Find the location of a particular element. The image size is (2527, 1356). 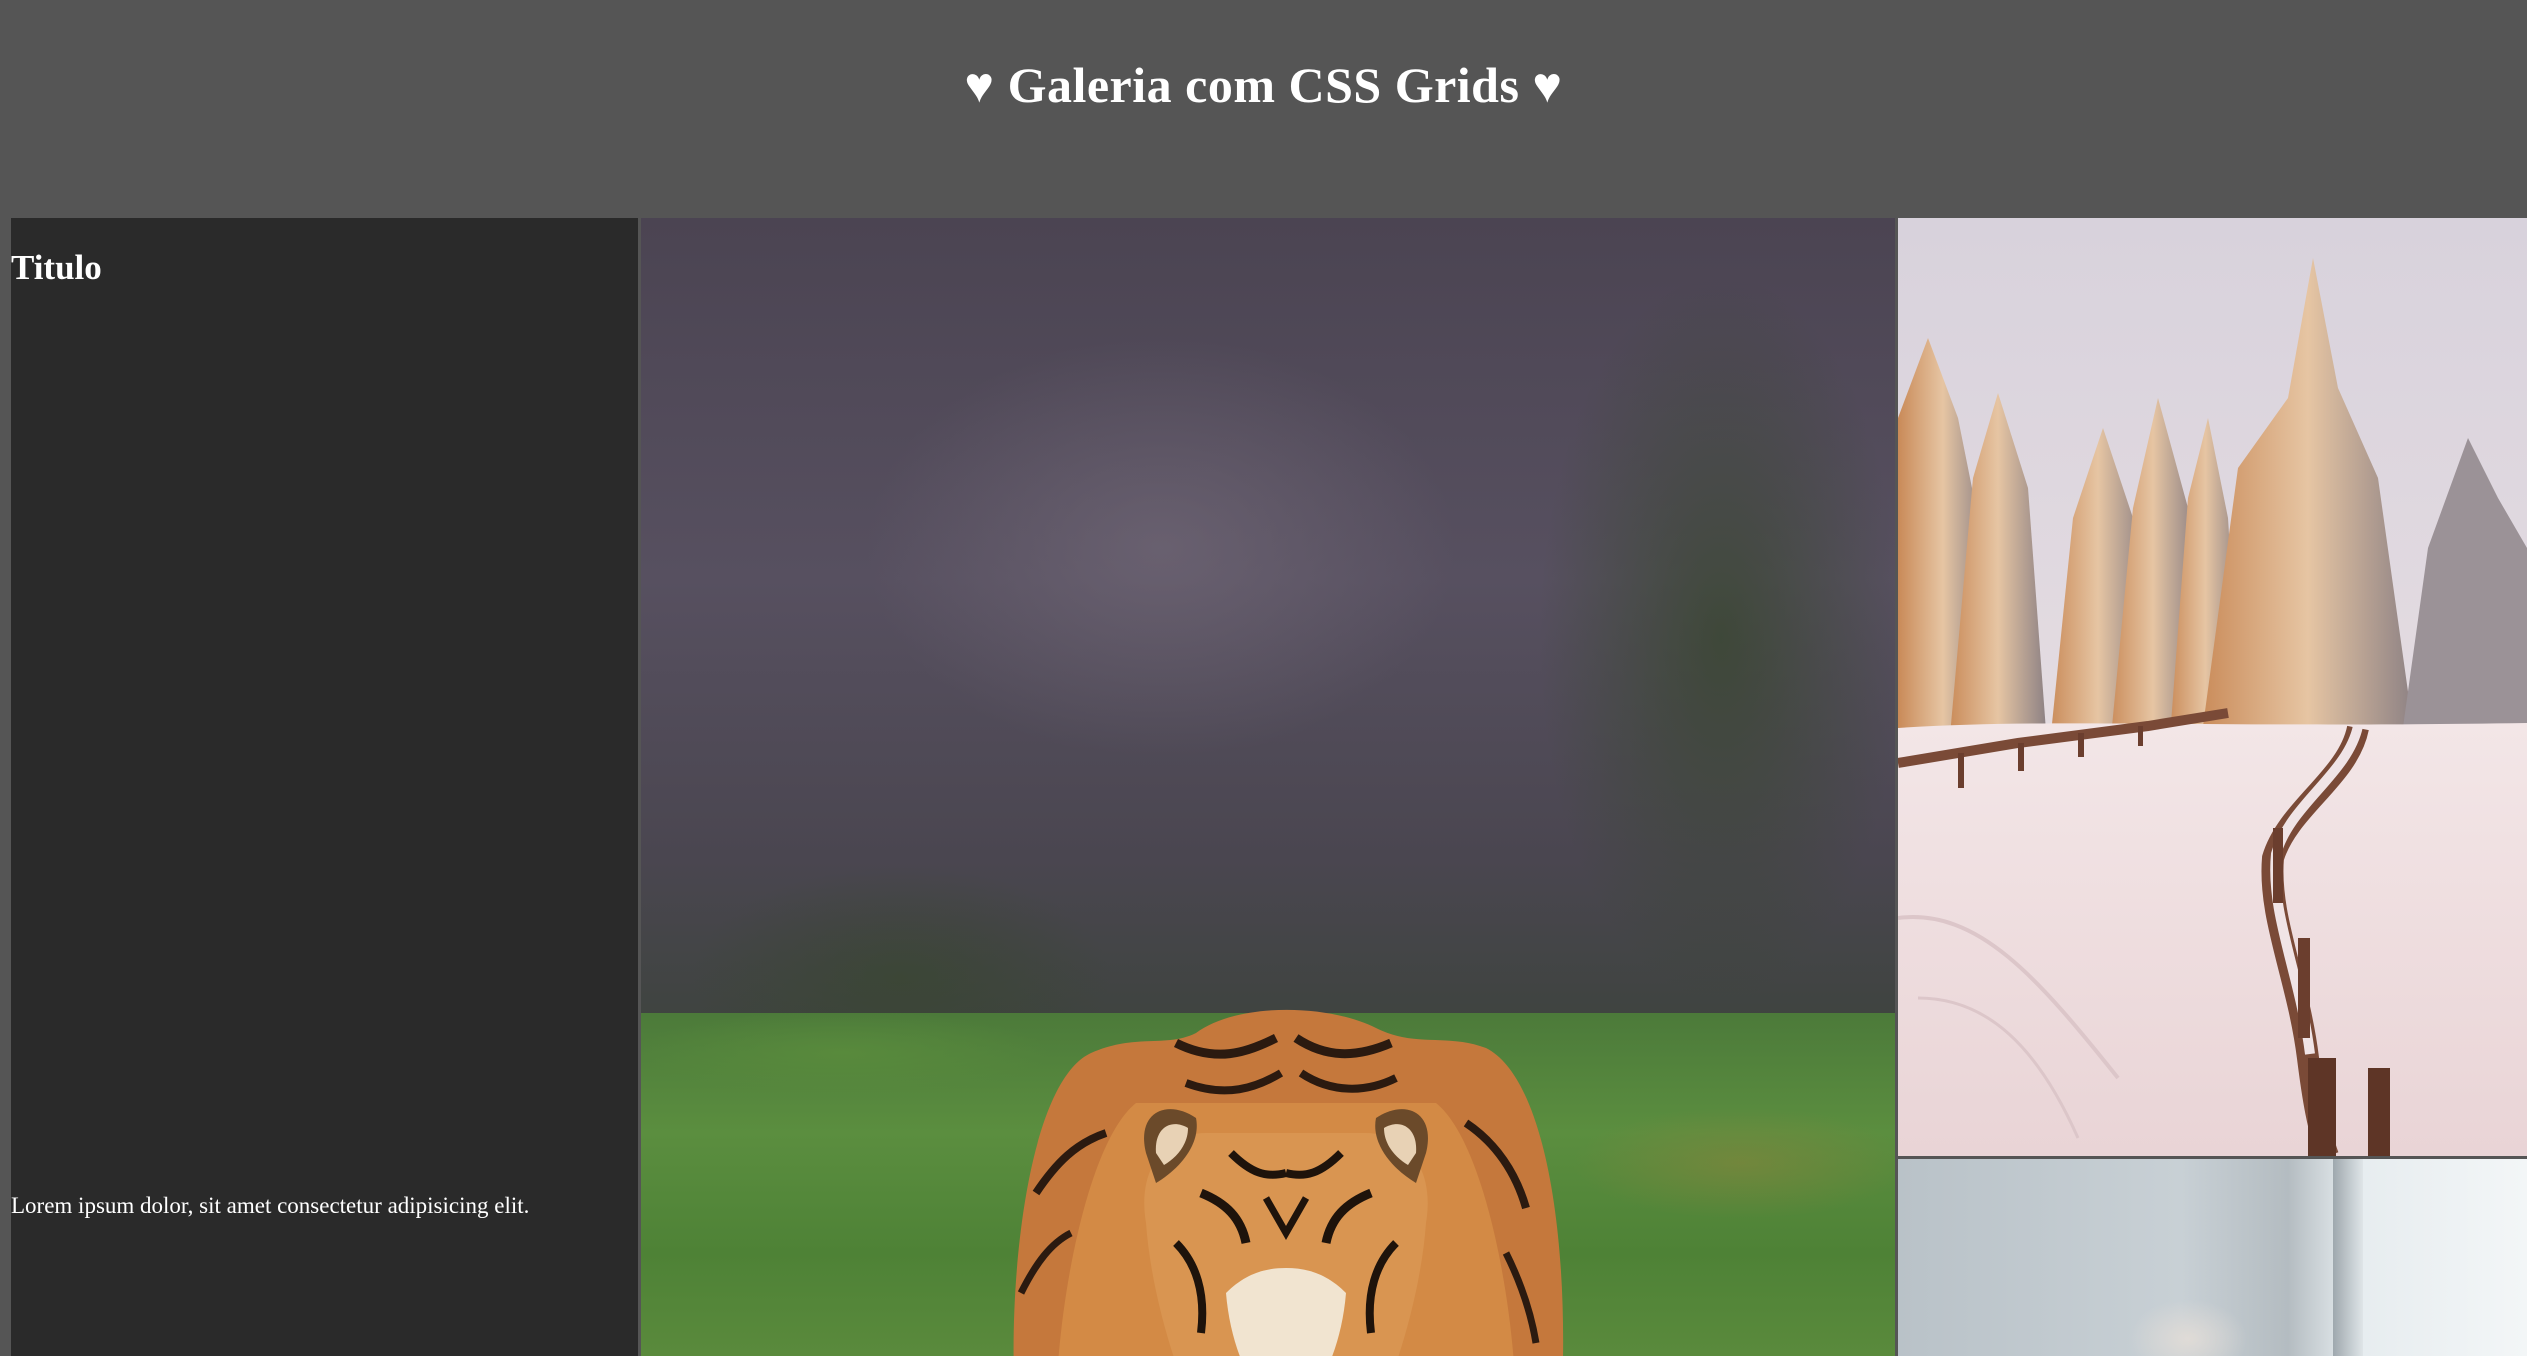

page-title: ♥ Galeria com CSS Grids ♥ is located at coordinates (1263, 85).